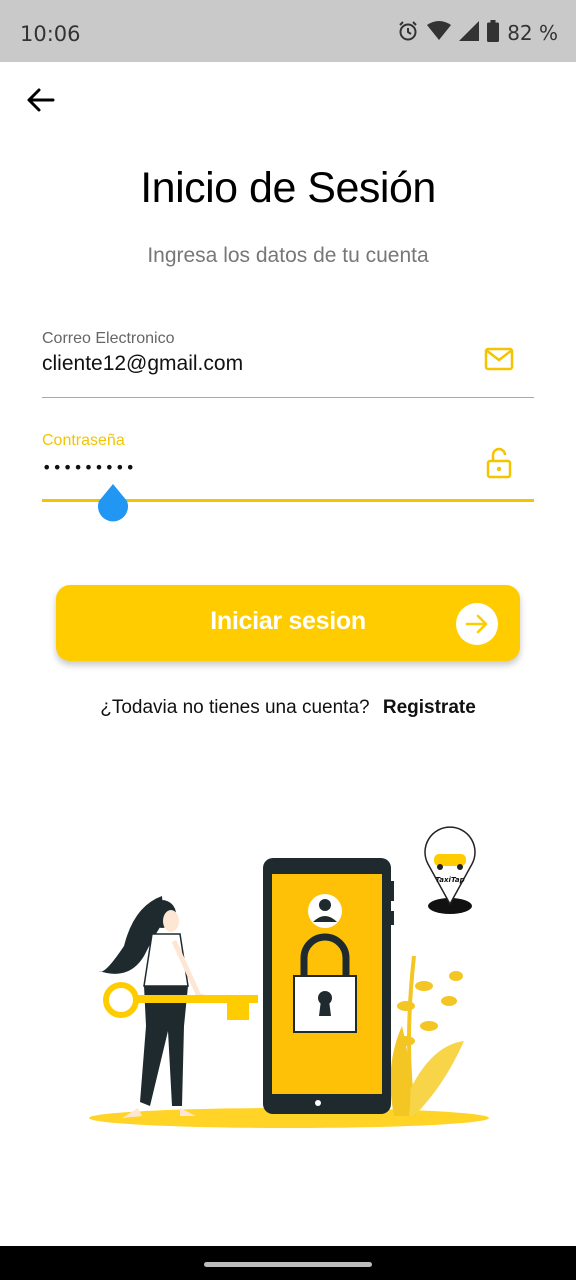 This screenshot has width=576, height=1280. Describe the element at coordinates (477, 624) in the screenshot. I see `arrow-right-circle-icon` at that location.